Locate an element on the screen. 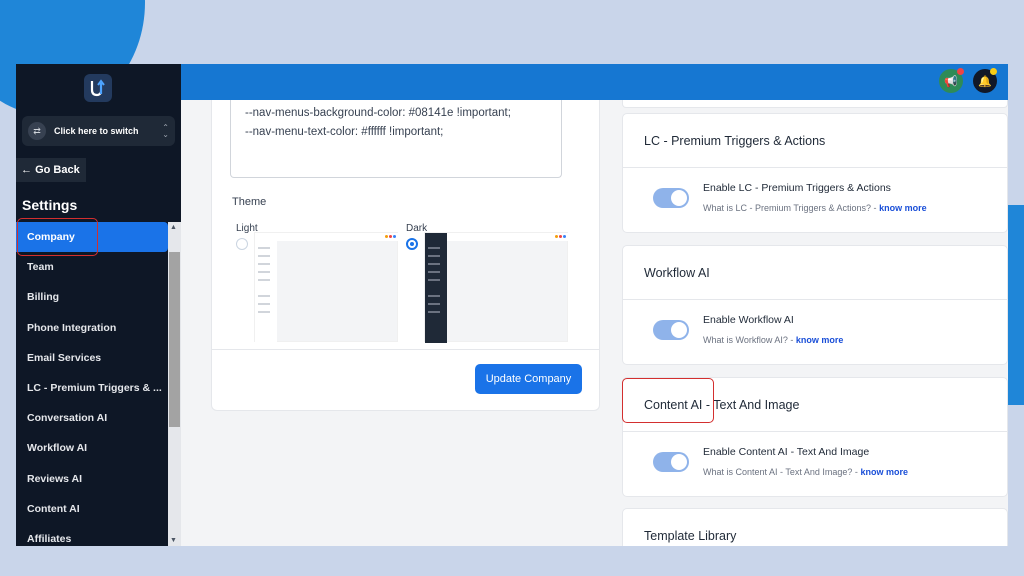  theme-option-dark: Dark is located at coordinates (485, 283).